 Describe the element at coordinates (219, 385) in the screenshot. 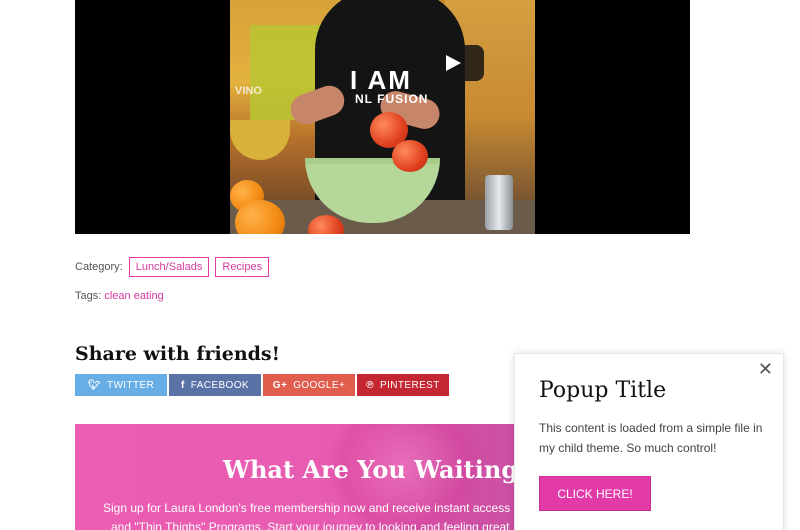

I see `facebook-label: FACEBOOK` at that location.